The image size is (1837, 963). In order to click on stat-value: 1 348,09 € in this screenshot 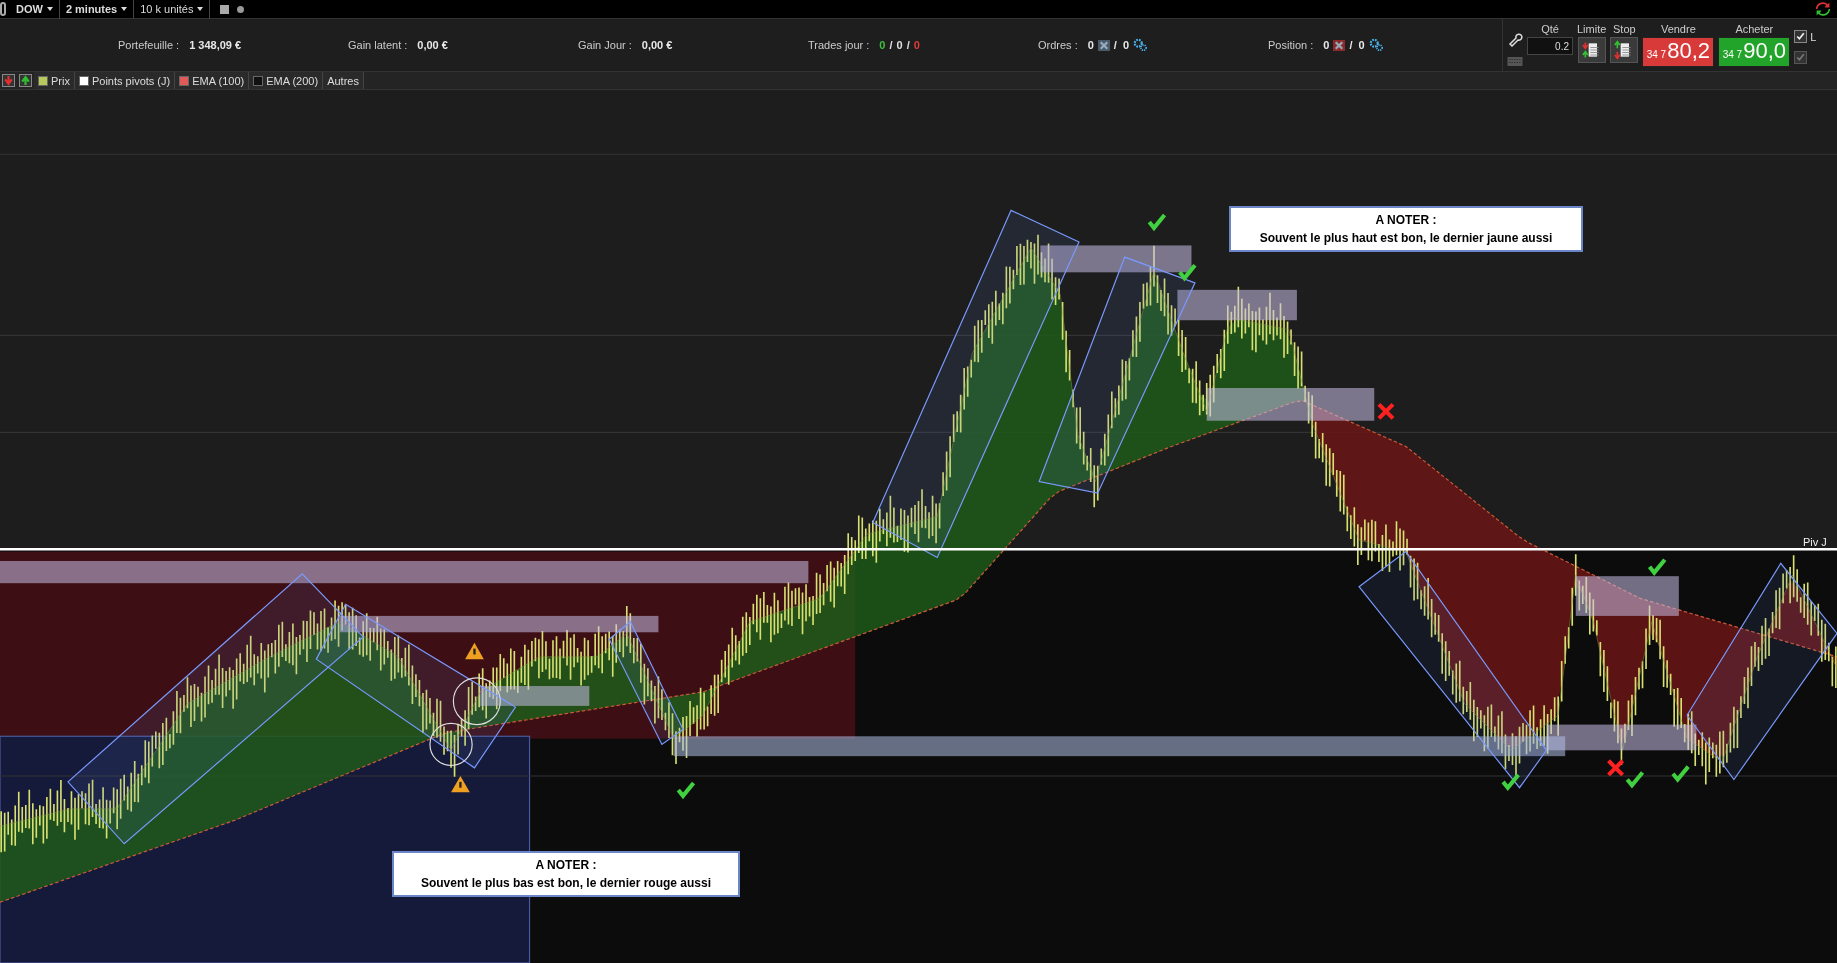, I will do `click(215, 45)`.